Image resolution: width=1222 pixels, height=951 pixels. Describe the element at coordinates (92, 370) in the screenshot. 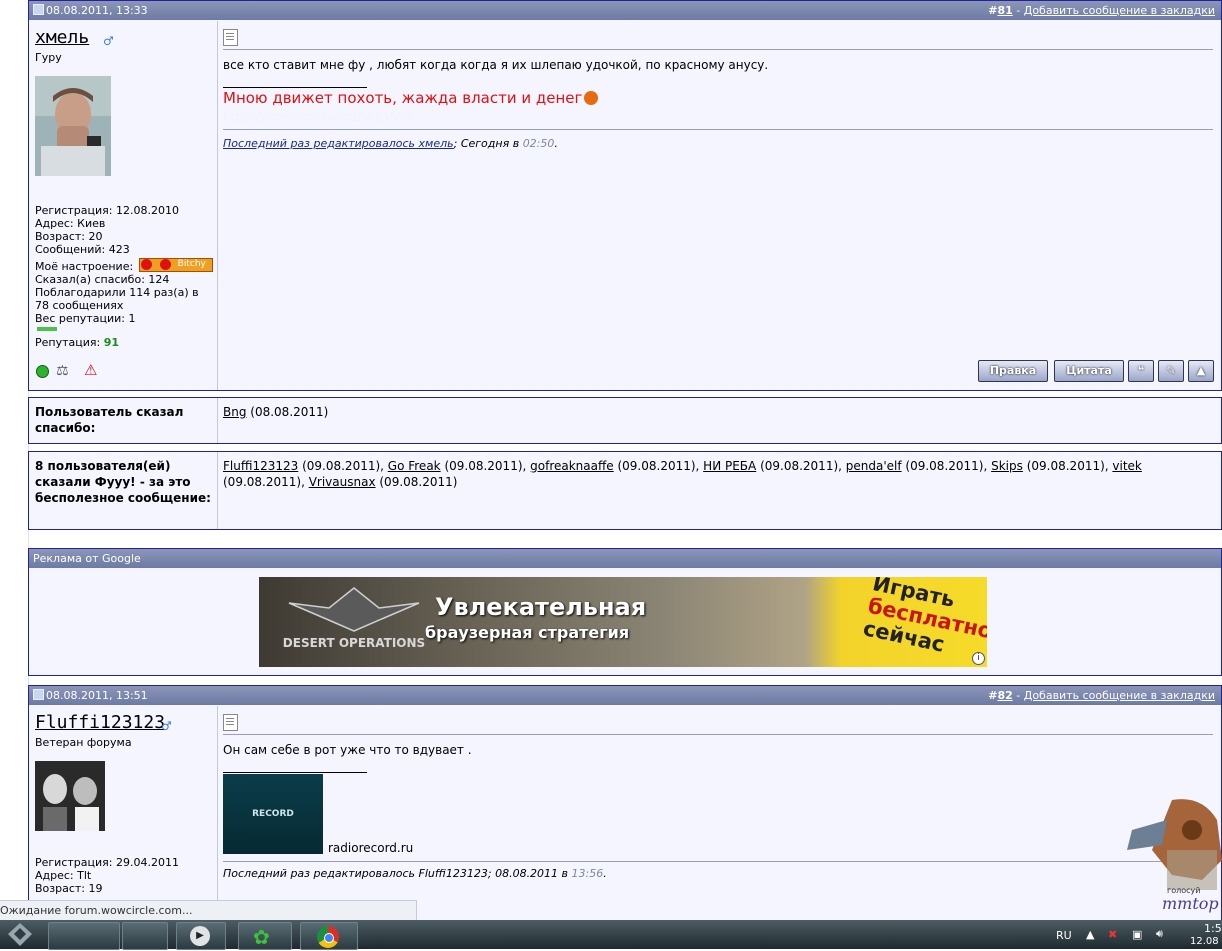

I see `report-warning-icon: ⚠` at that location.